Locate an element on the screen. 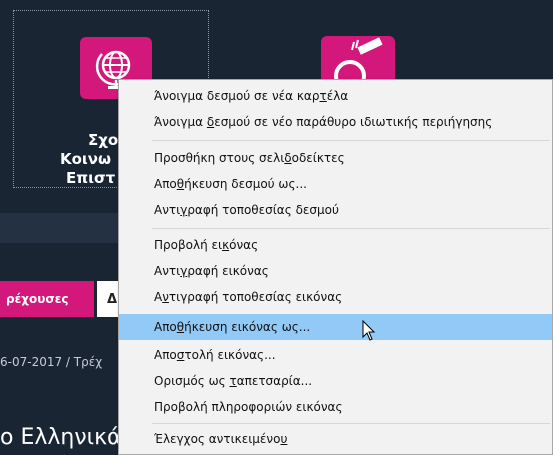 The height and width of the screenshot is (455, 553). mouse-cursor-icon is located at coordinates (369, 332).